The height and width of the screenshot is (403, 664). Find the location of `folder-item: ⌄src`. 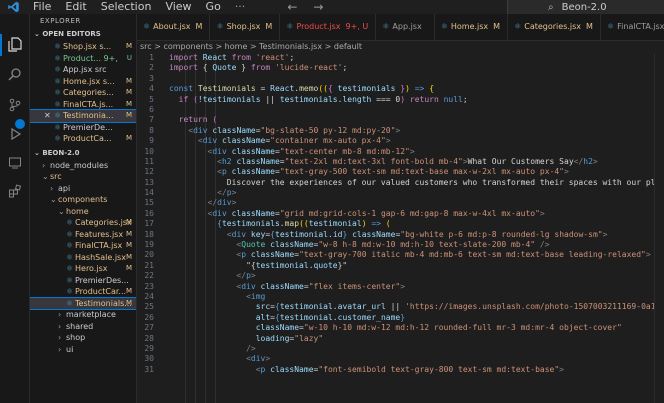

folder-item: ⌄src is located at coordinates (83, 177).